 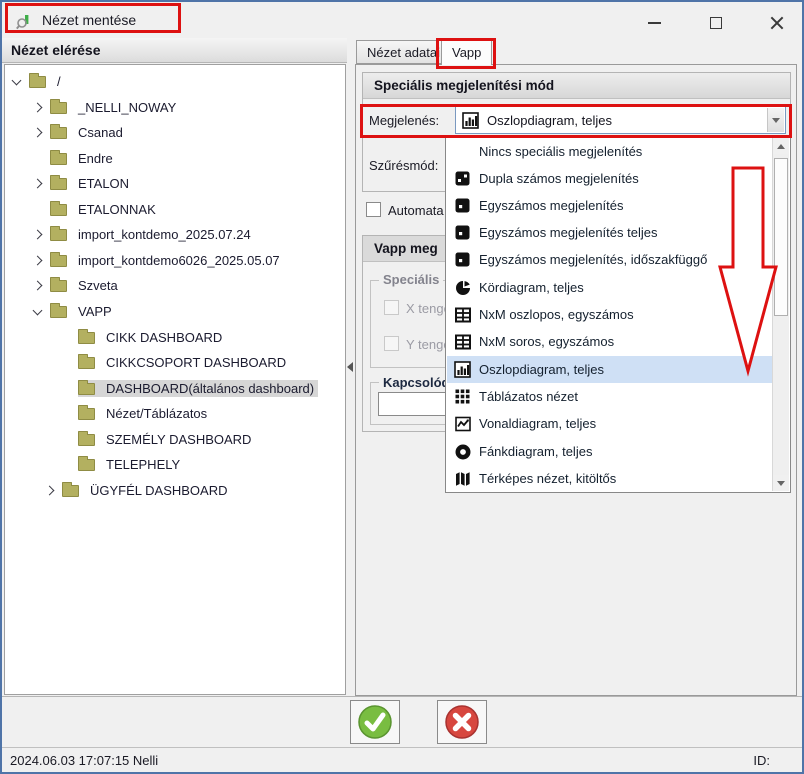 I want to click on tree-item: import_kontdemo6026_2025.05.07, so click(x=175, y=260).